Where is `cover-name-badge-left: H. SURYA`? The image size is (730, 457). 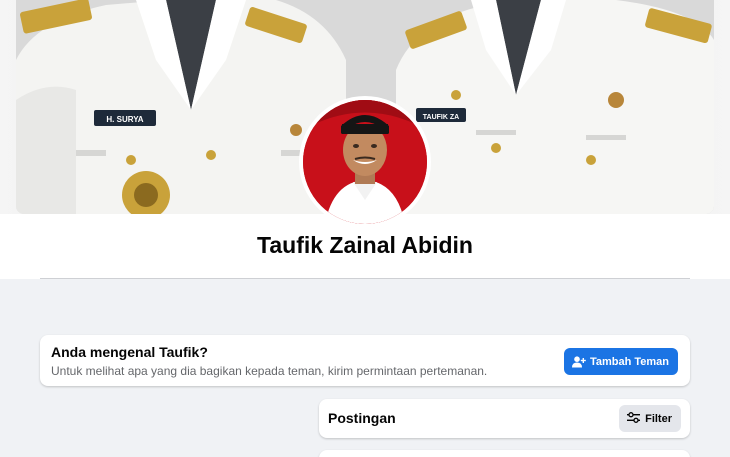
cover-name-badge-left: H. SURYA is located at coordinates (124, 119).